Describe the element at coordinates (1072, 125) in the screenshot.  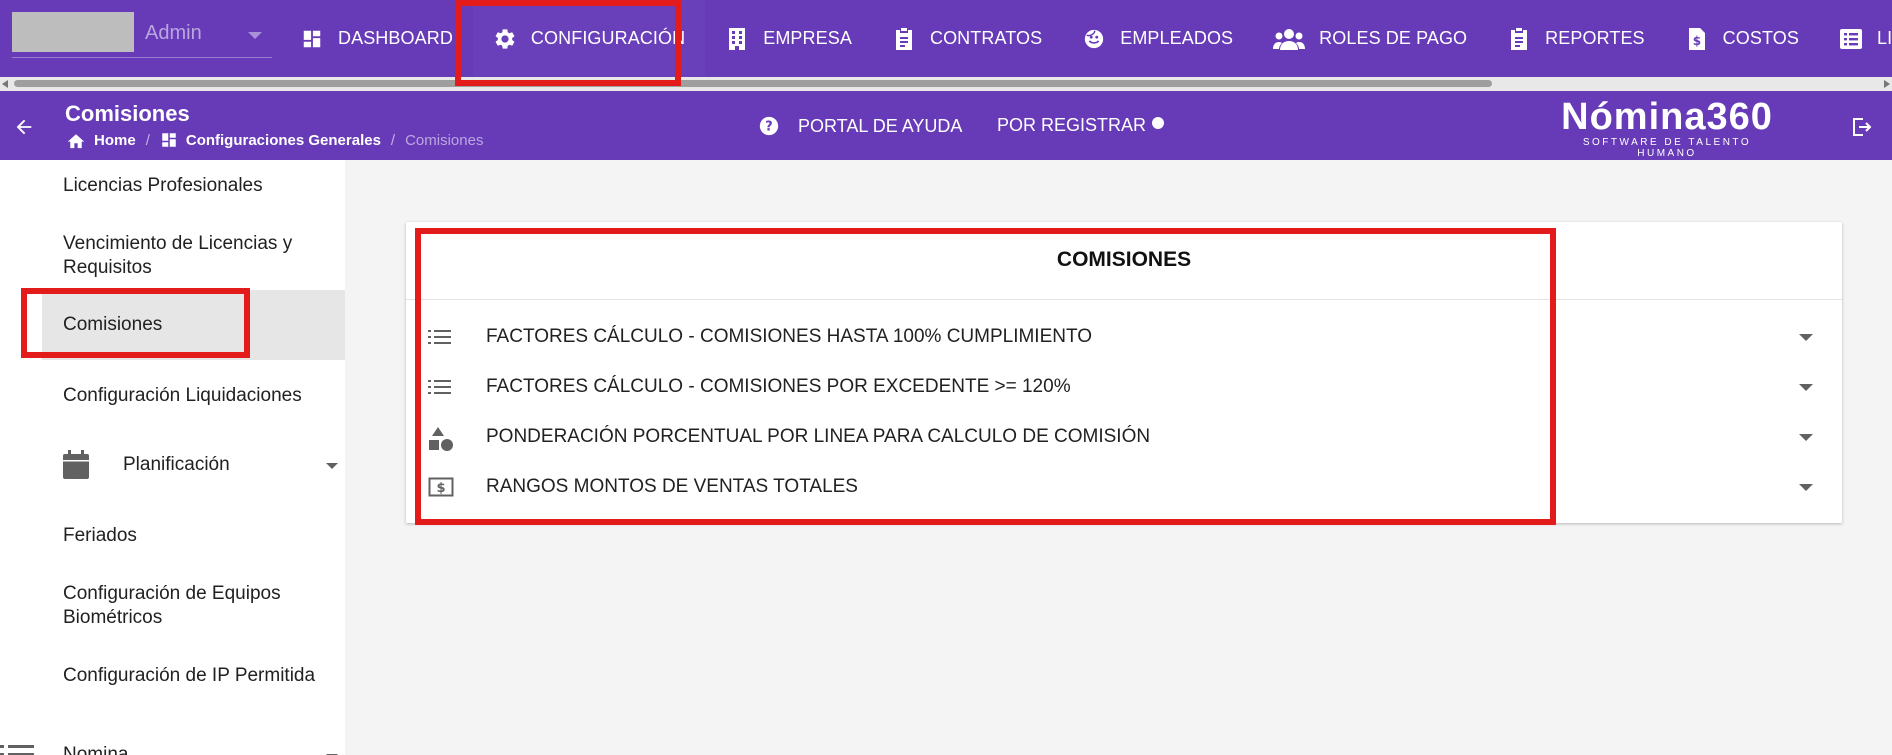
I see `register-label: POR REGISTRAR` at that location.